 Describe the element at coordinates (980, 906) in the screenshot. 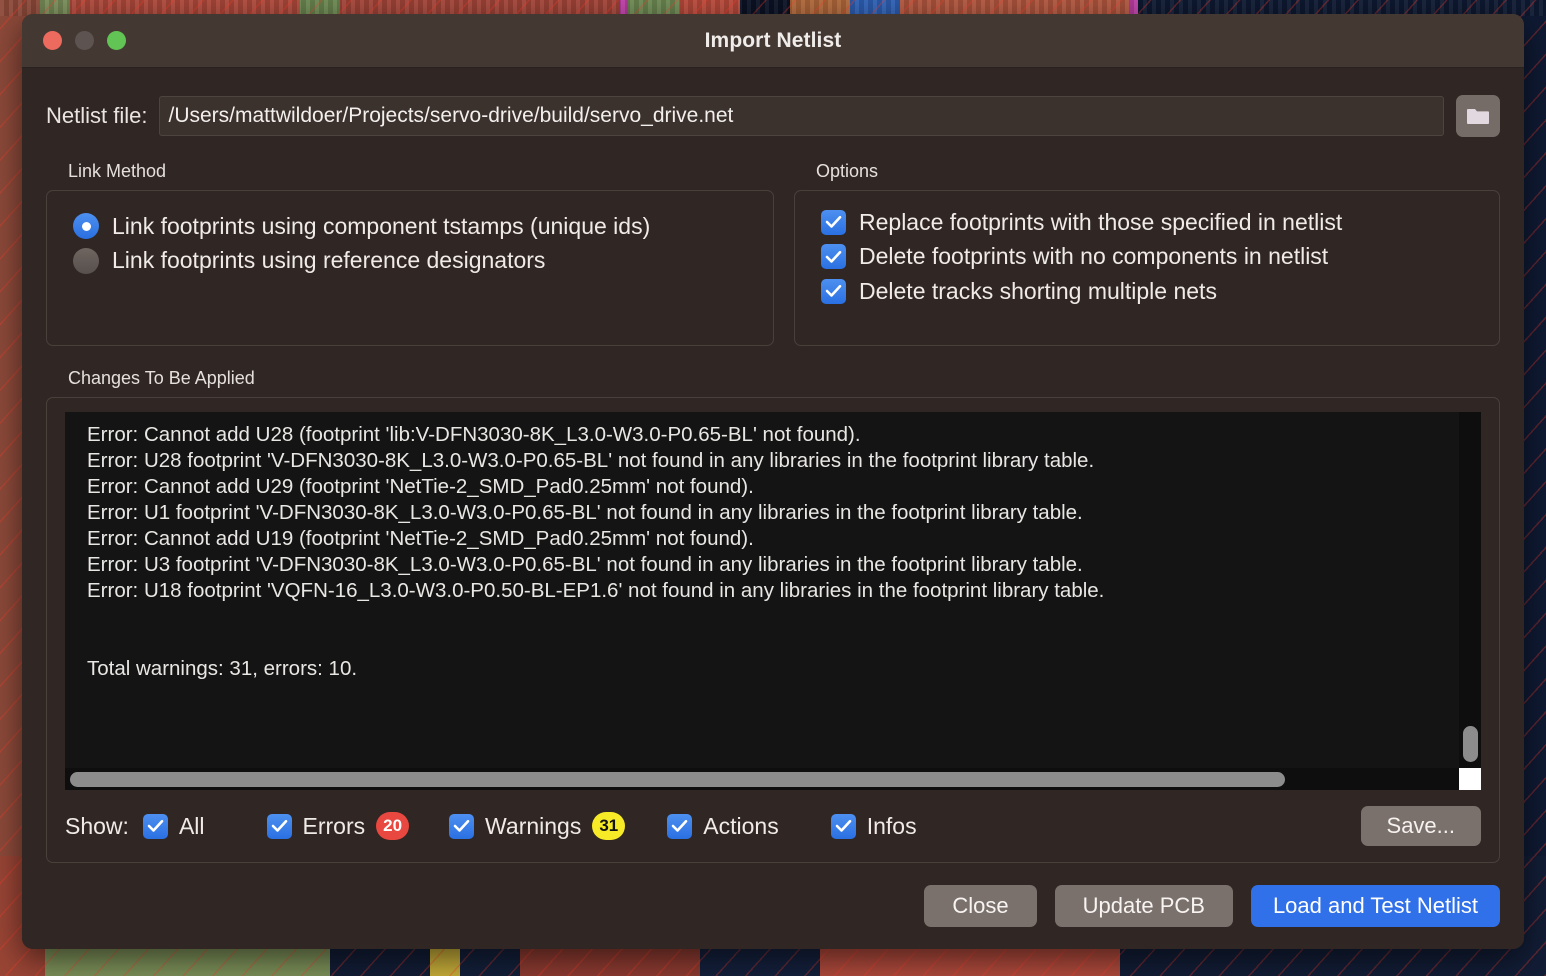

I see `close-button: Close` at that location.